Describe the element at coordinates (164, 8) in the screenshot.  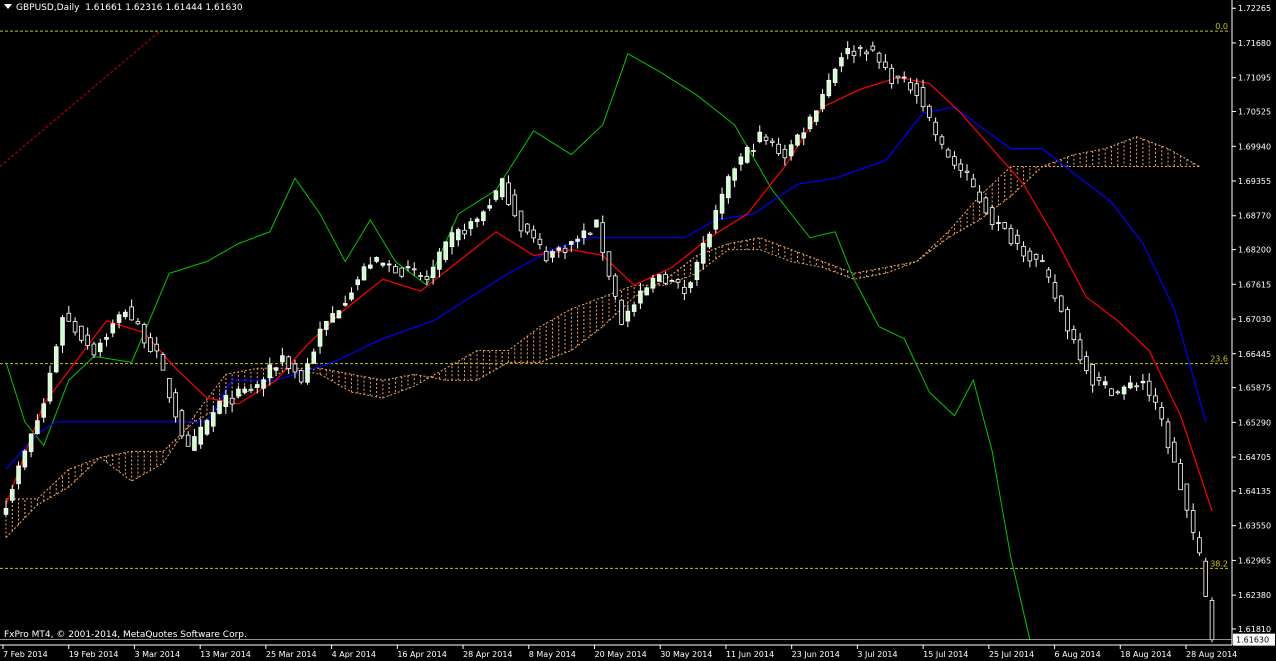
I see `ohlc-label: 1.61661 1.62316 1.61444 1.61630` at that location.